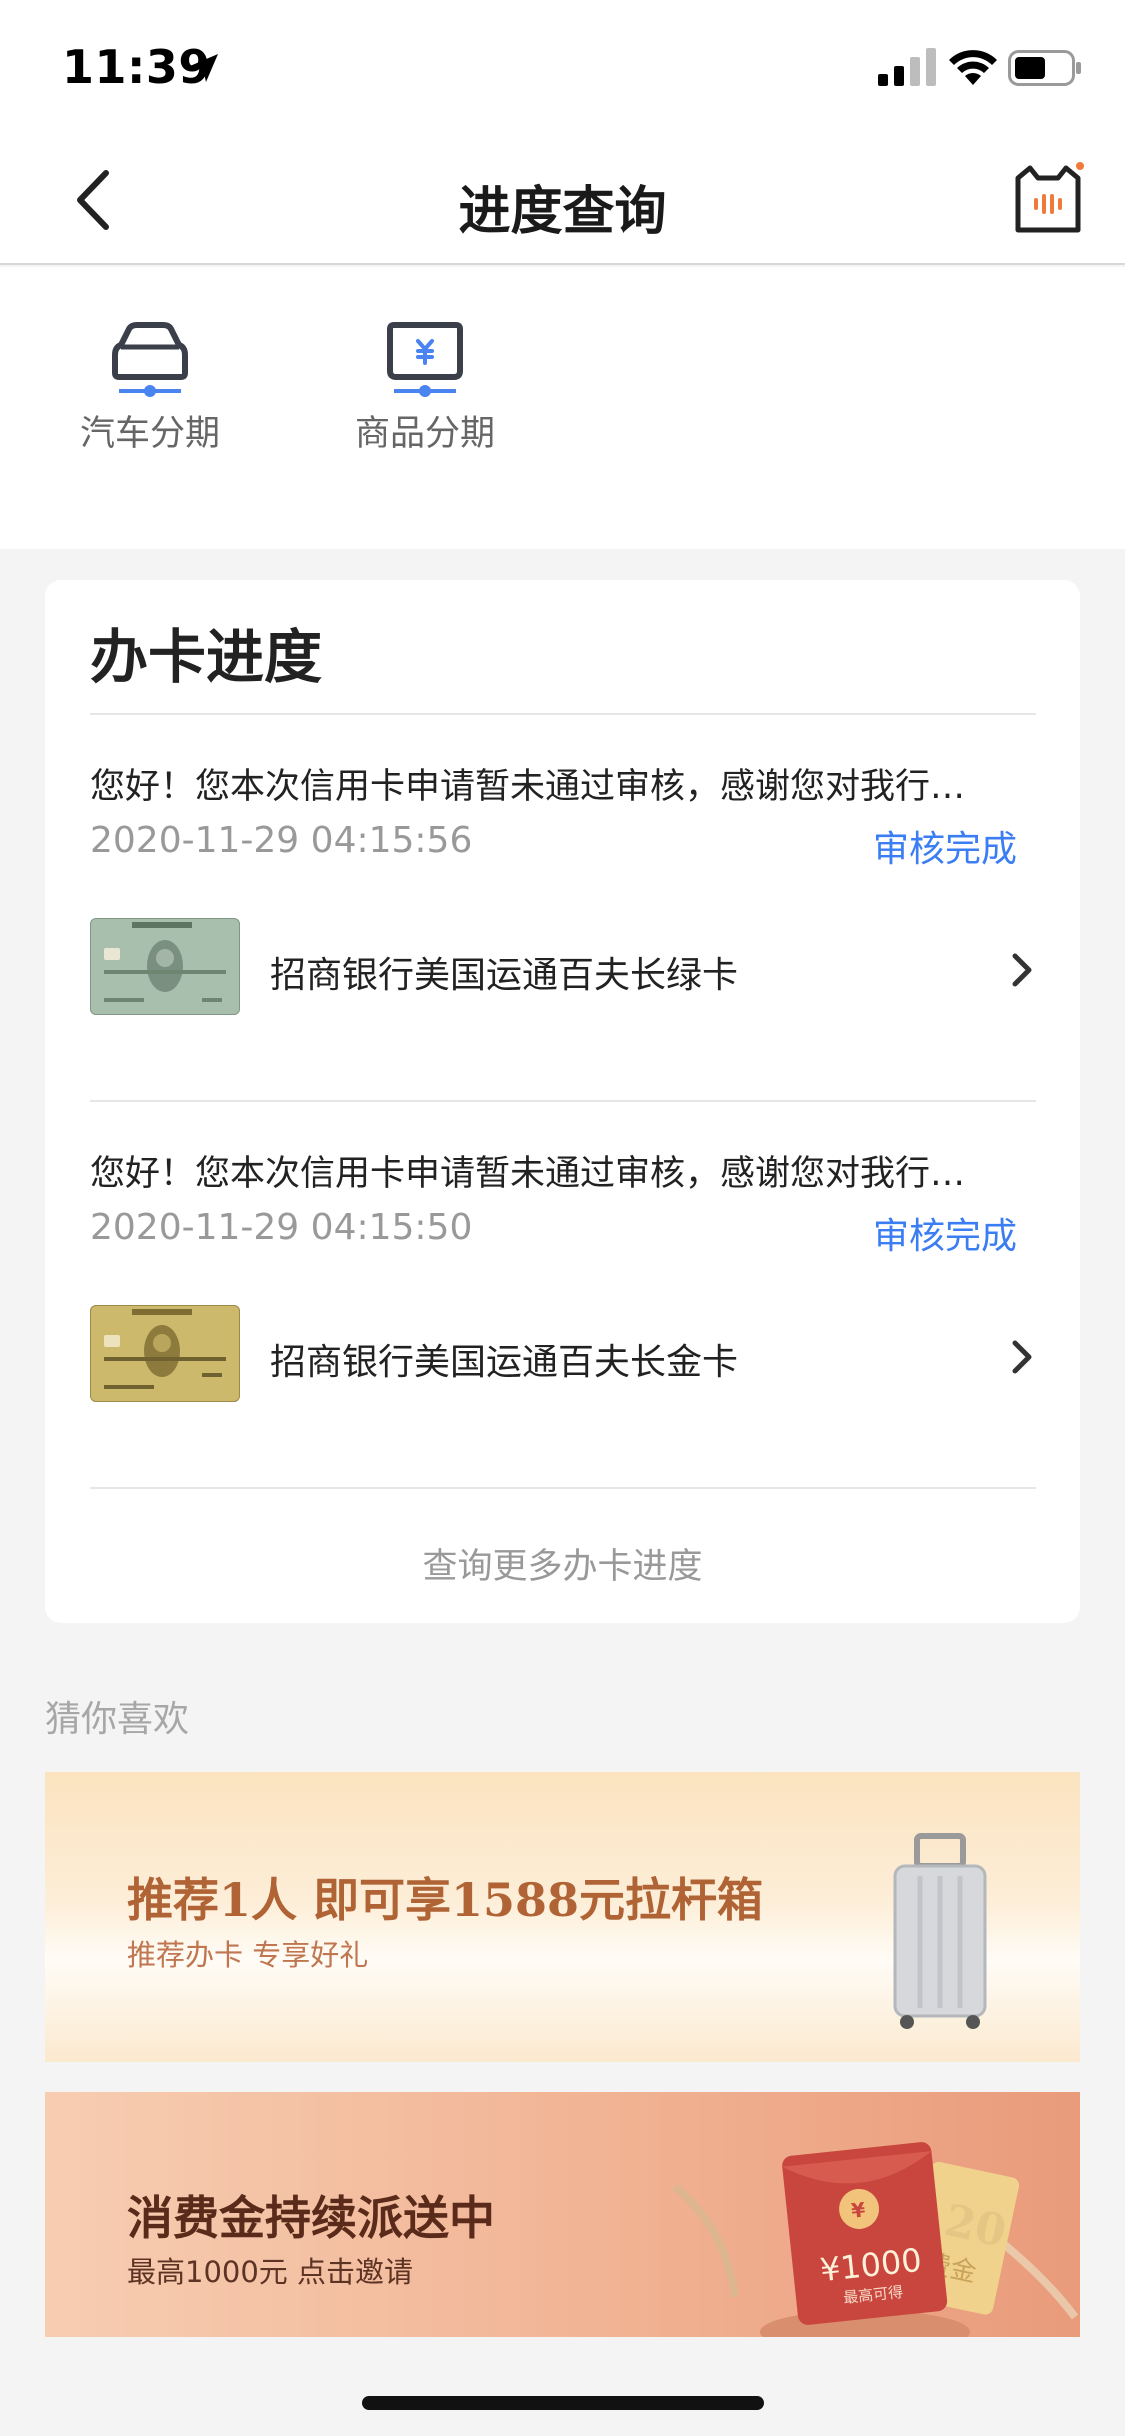 The height and width of the screenshot is (2436, 1125). I want to click on referral-suitcase-banner: 推荐1人 即可享1588元拉杆箱 推荐办卡 专享好礼, so click(562, 1917).